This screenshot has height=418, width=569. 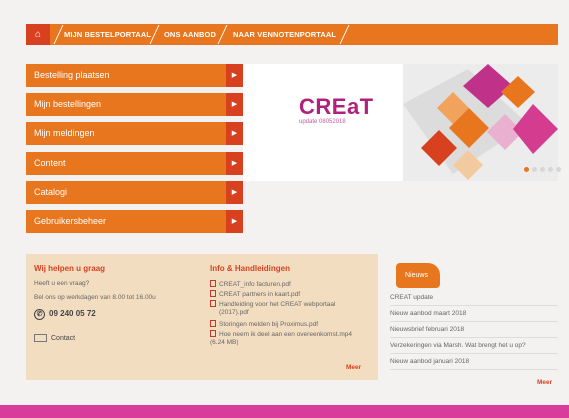 What do you see at coordinates (68, 104) in the screenshot?
I see `menu-item-label: Mijn bestellingen` at bounding box center [68, 104].